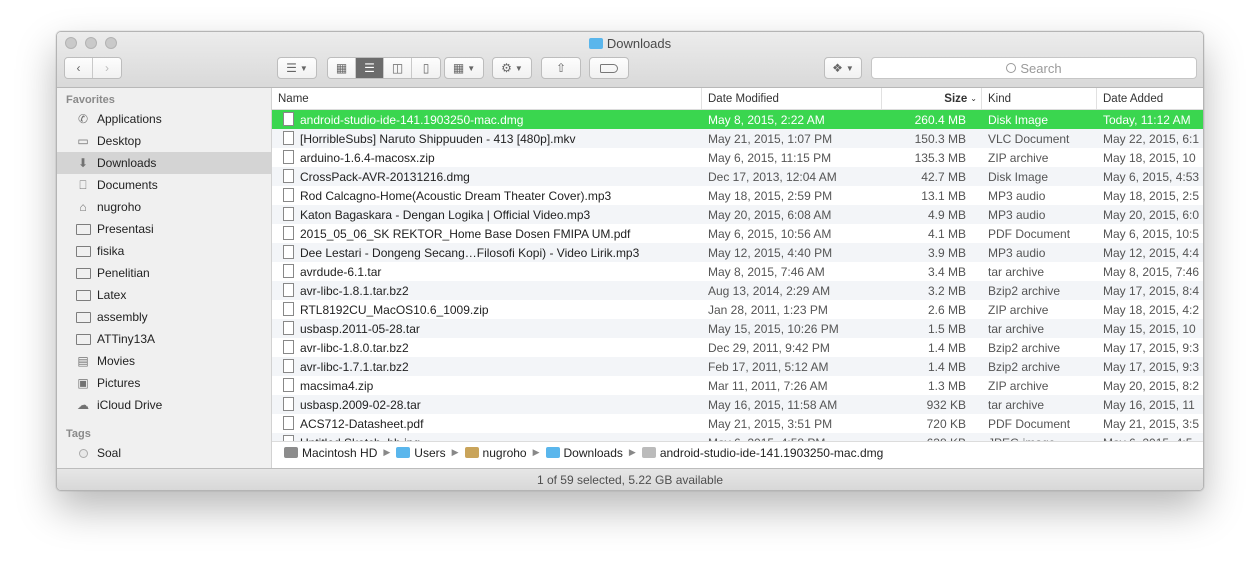  I want to click on file-name-cell: macsima4.zip, so click(487, 385).